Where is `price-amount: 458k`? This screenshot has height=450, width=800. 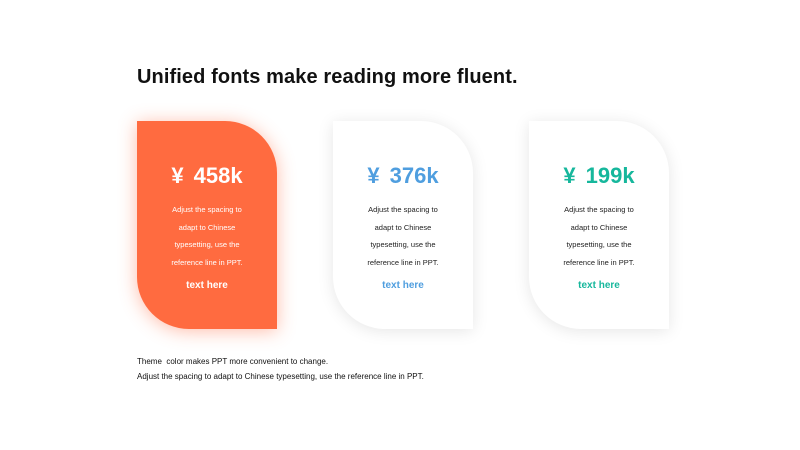 price-amount: 458k is located at coordinates (218, 175).